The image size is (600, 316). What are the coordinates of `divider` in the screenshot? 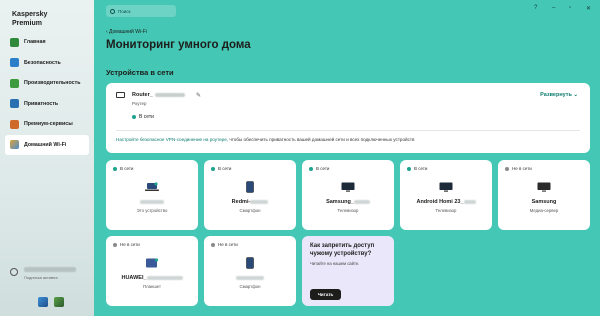 It's located at (348, 130).